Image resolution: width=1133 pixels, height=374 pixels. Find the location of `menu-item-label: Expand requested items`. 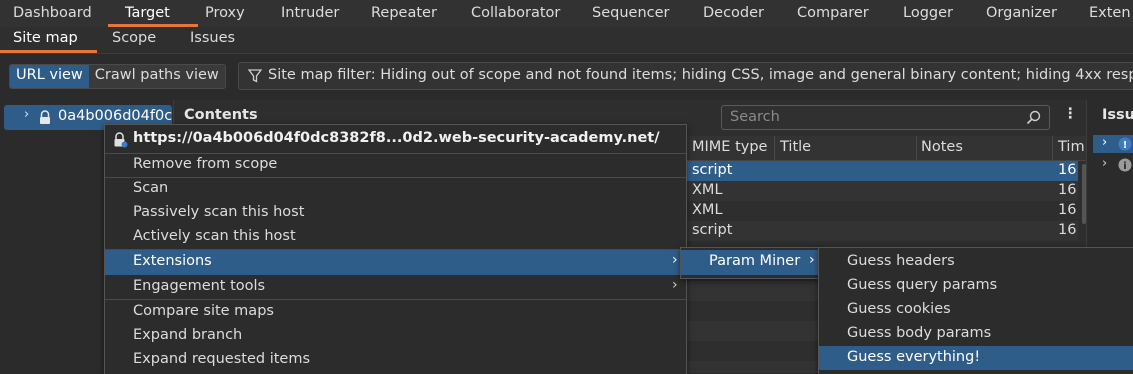

menu-item-label: Expand requested items is located at coordinates (222, 359).